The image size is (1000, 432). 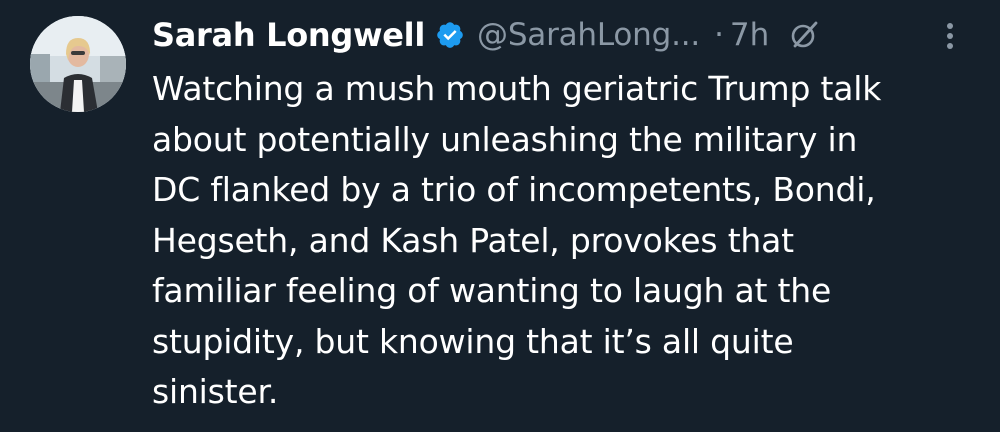 What do you see at coordinates (288, 35) in the screenshot?
I see `author-name: Sarah Longwell` at bounding box center [288, 35].